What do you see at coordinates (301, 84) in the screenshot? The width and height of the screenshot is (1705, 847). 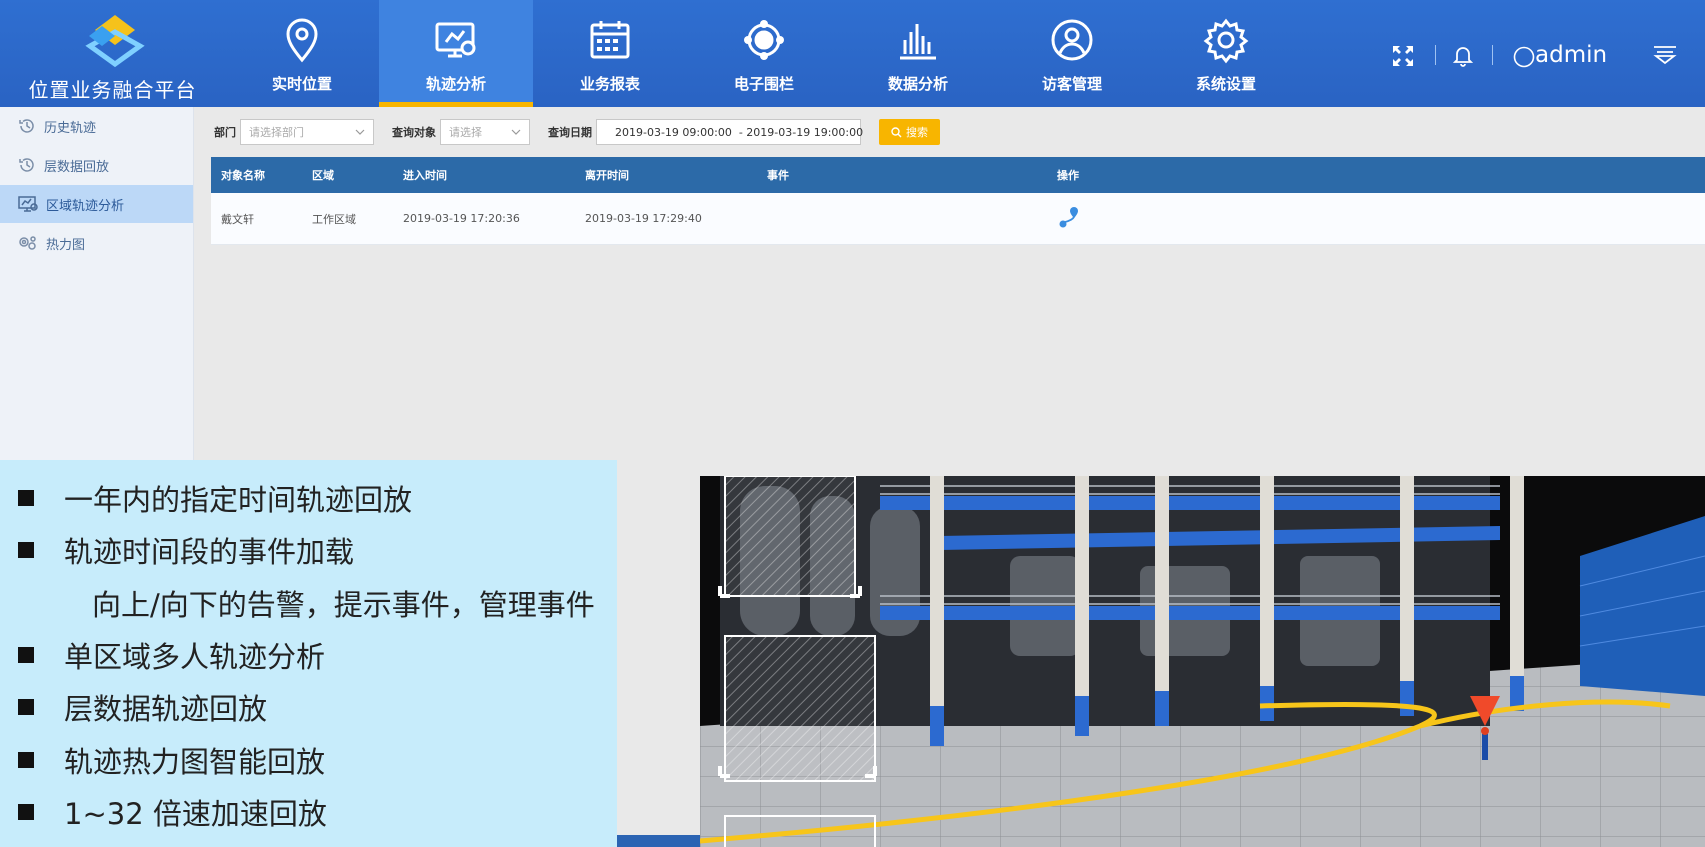 I see `nav-label: 实时位置` at bounding box center [301, 84].